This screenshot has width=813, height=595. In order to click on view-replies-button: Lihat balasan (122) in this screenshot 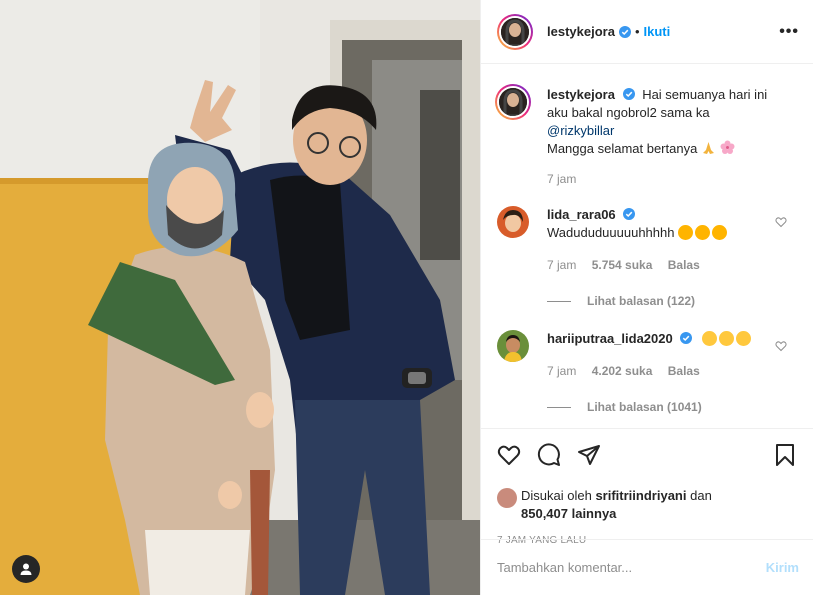, I will do `click(672, 301)`.